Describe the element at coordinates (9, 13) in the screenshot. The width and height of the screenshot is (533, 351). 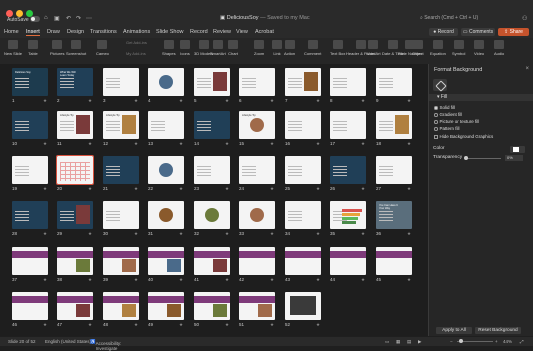
I see `close-window-button` at that location.